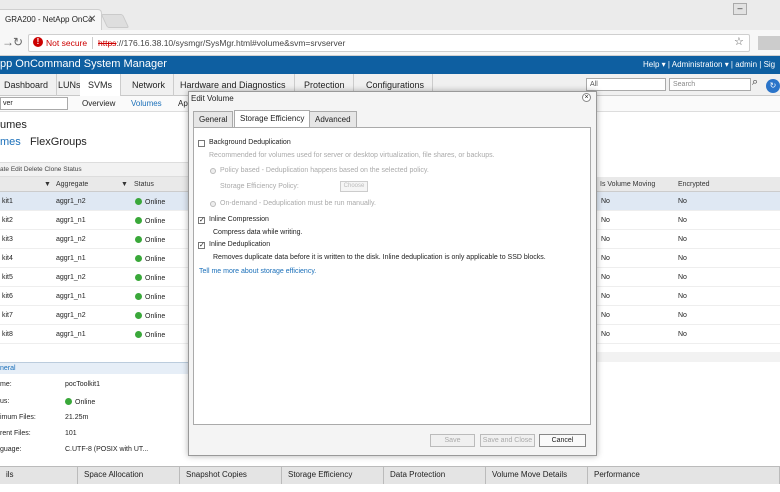 The image size is (780, 492). Describe the element at coordinates (627, 184) in the screenshot. I see `column-is-volume-moving: Is Volume Moving` at that location.